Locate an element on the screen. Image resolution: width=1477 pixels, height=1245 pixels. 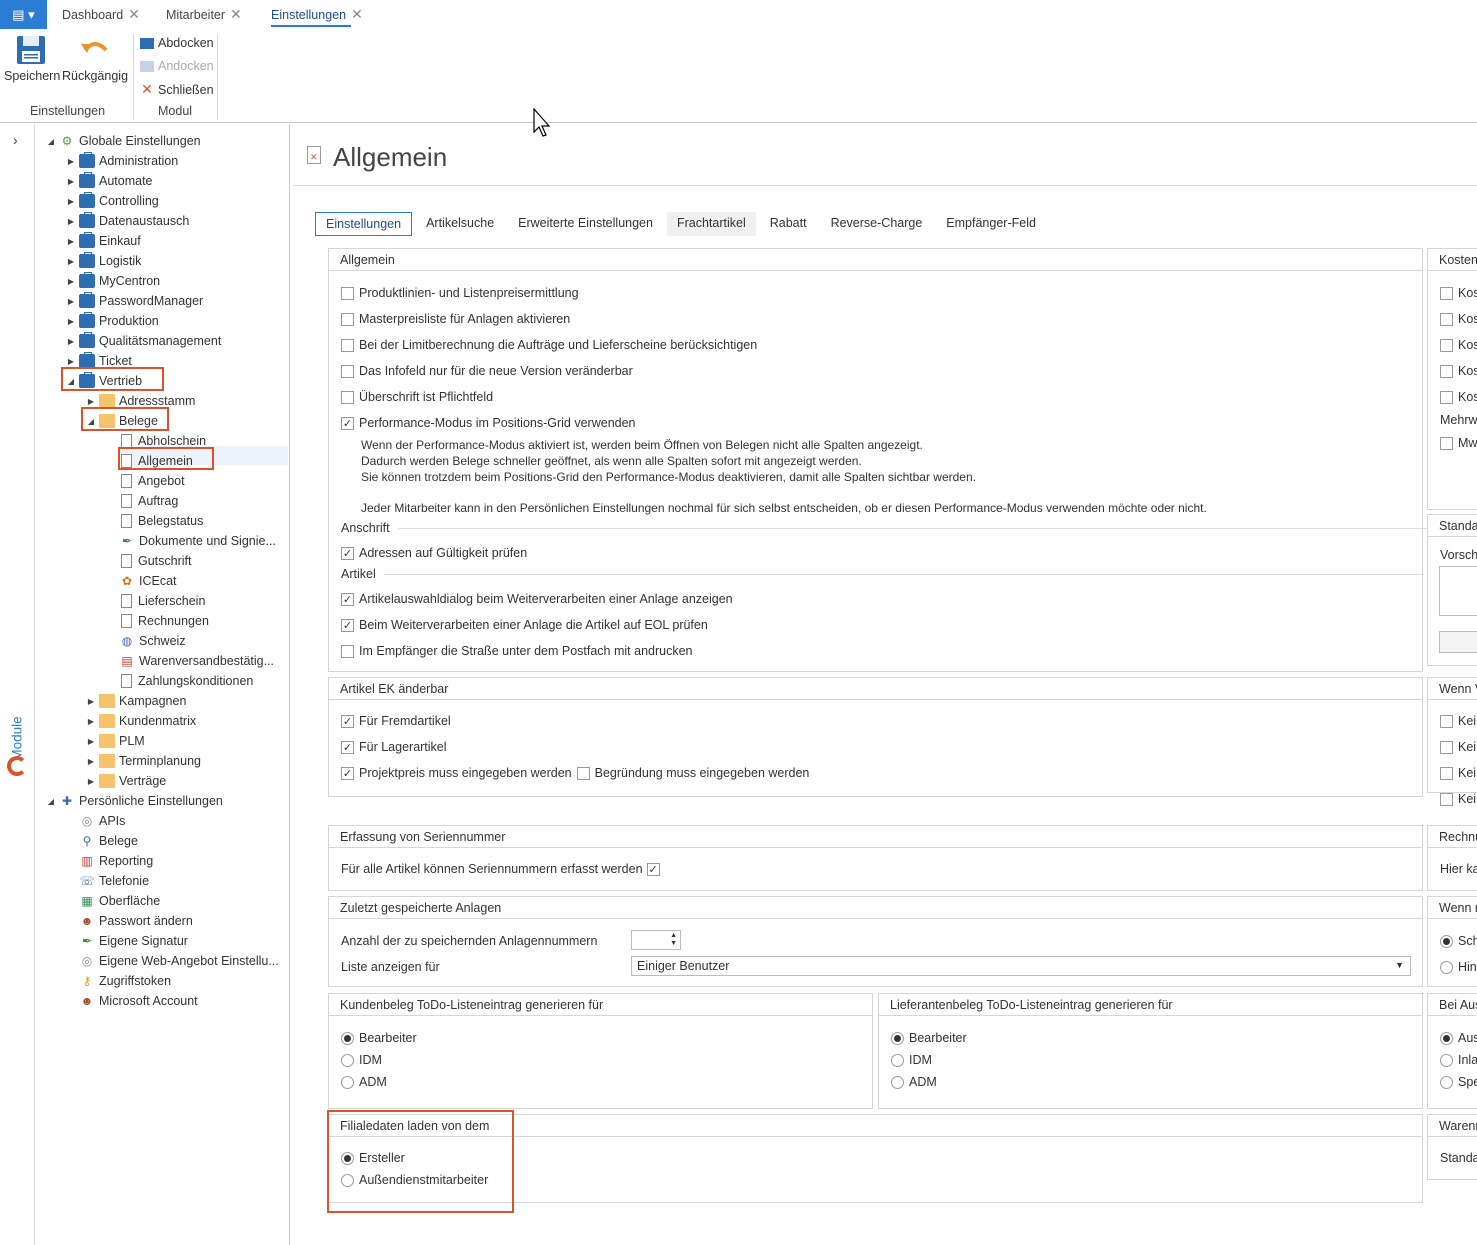
button is located at coordinates (1458, 642).